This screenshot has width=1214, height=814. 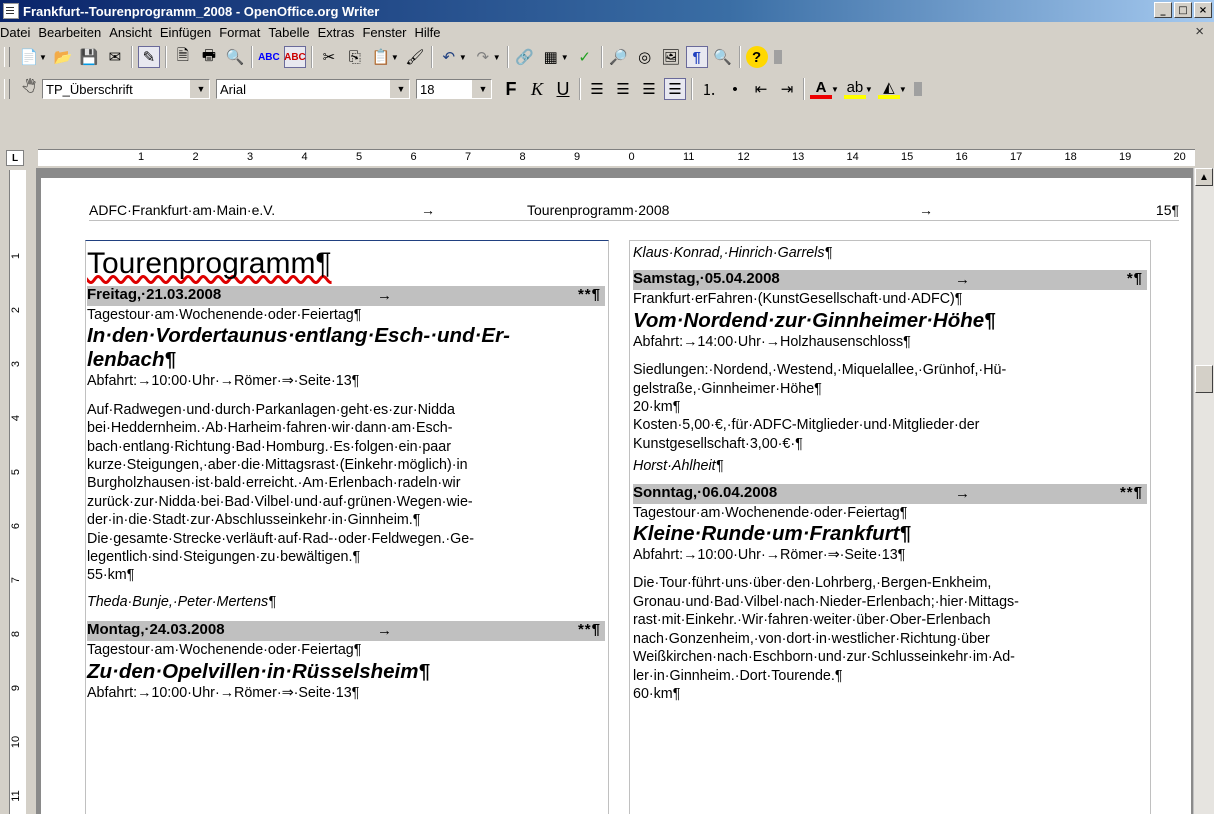 What do you see at coordinates (696, 57) in the screenshot?
I see `formatting-marks-icon: ¶` at bounding box center [696, 57].